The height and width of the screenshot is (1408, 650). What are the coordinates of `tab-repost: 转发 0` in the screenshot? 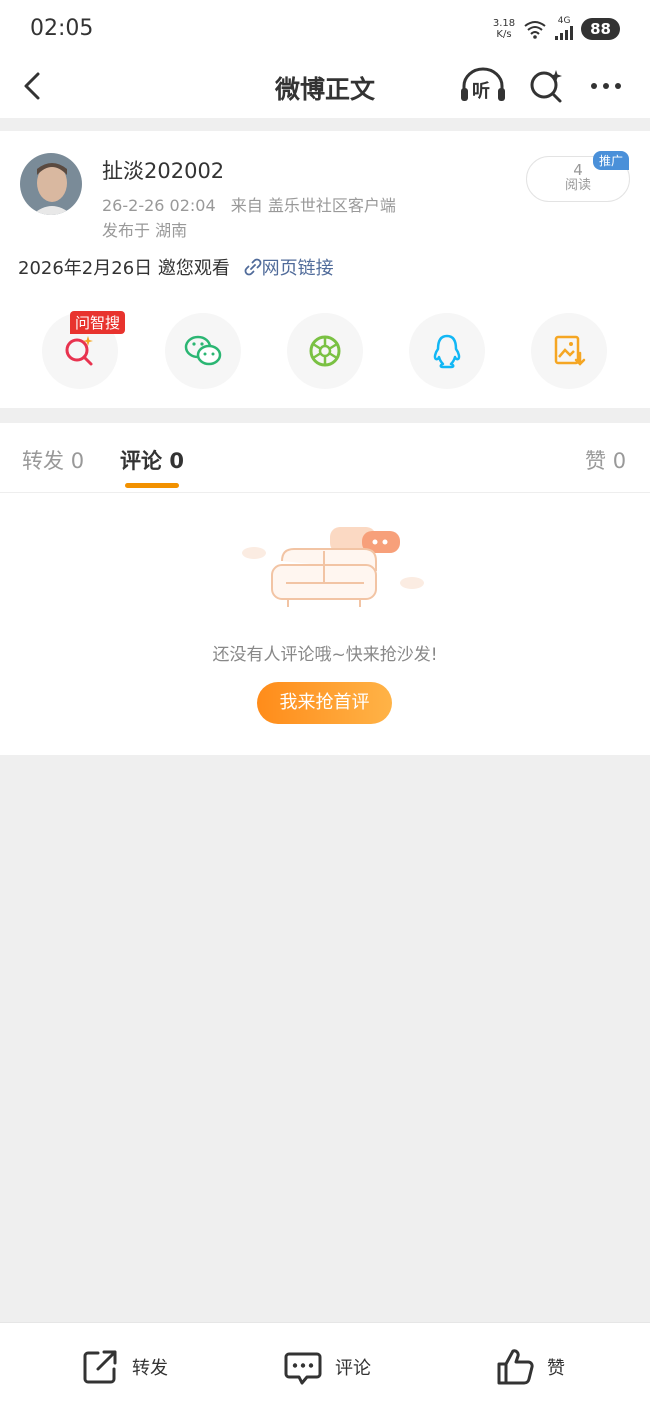 It's located at (53, 460).